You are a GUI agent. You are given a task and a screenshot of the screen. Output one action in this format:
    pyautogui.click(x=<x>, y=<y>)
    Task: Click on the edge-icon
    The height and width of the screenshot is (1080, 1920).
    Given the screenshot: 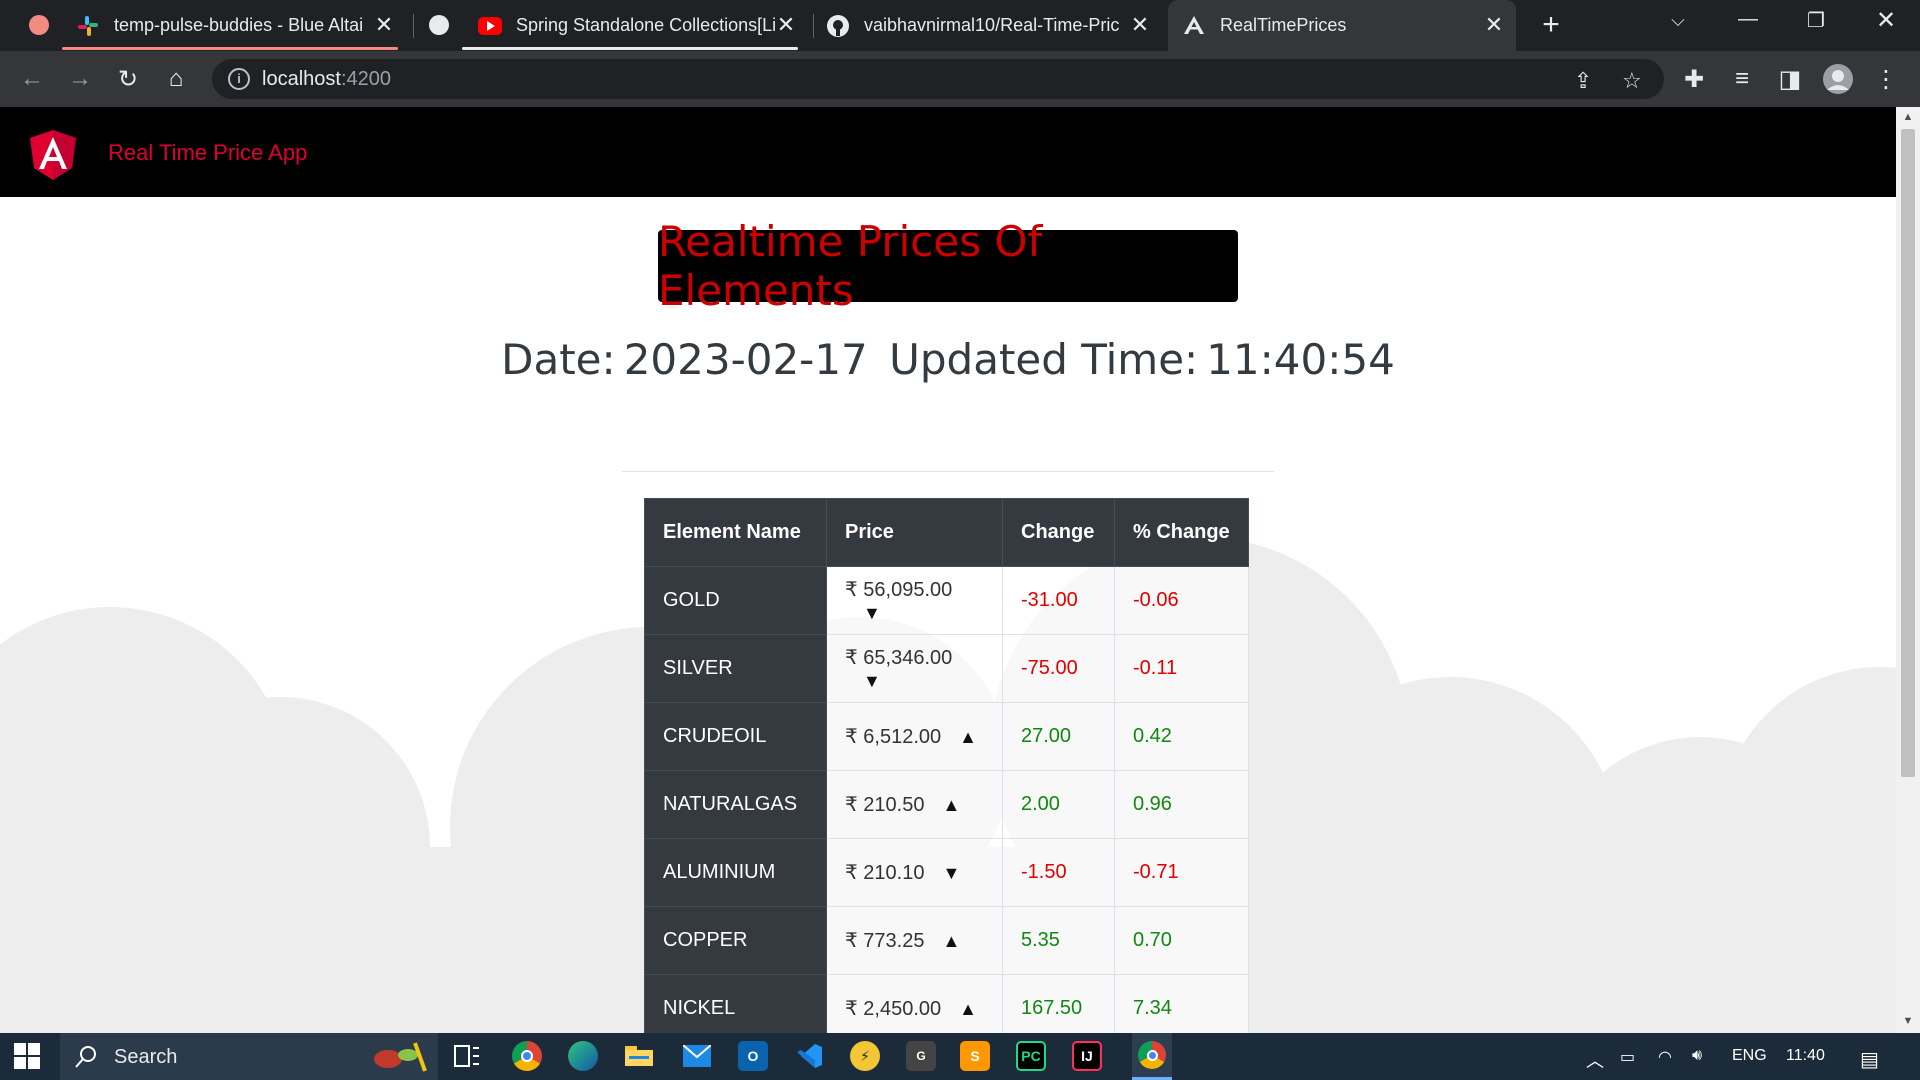 What is the action you would take?
    pyautogui.click(x=583, y=1056)
    